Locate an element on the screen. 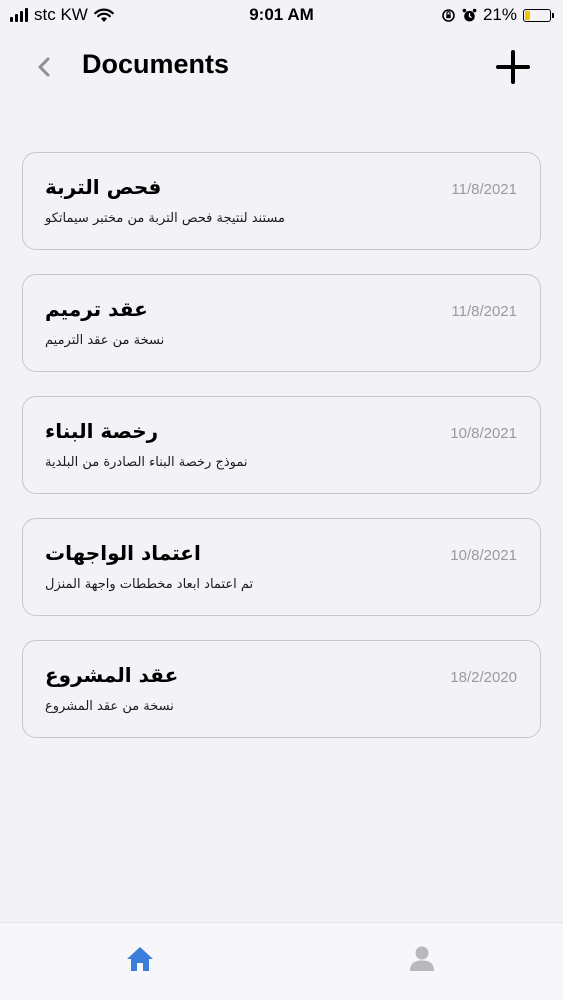  orientation-lock-icon is located at coordinates (448, 15).